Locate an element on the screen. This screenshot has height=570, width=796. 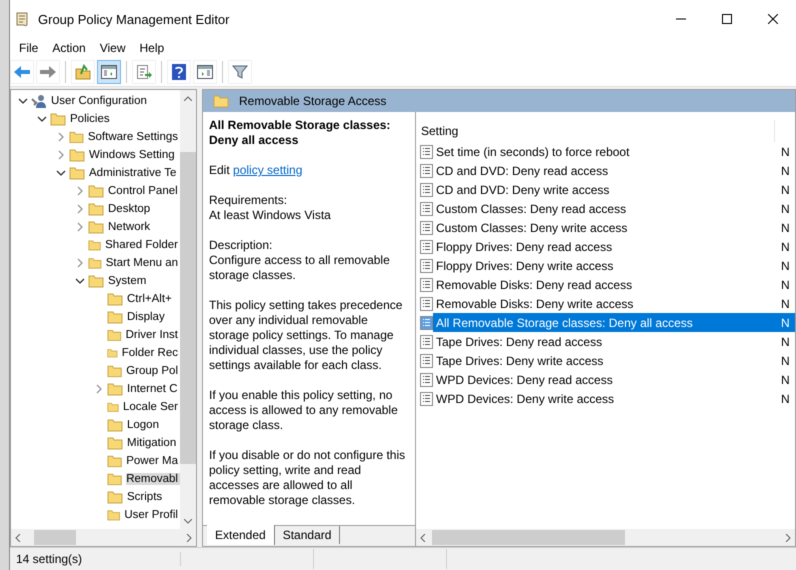
scroll-down-icon is located at coordinates (188, 521).